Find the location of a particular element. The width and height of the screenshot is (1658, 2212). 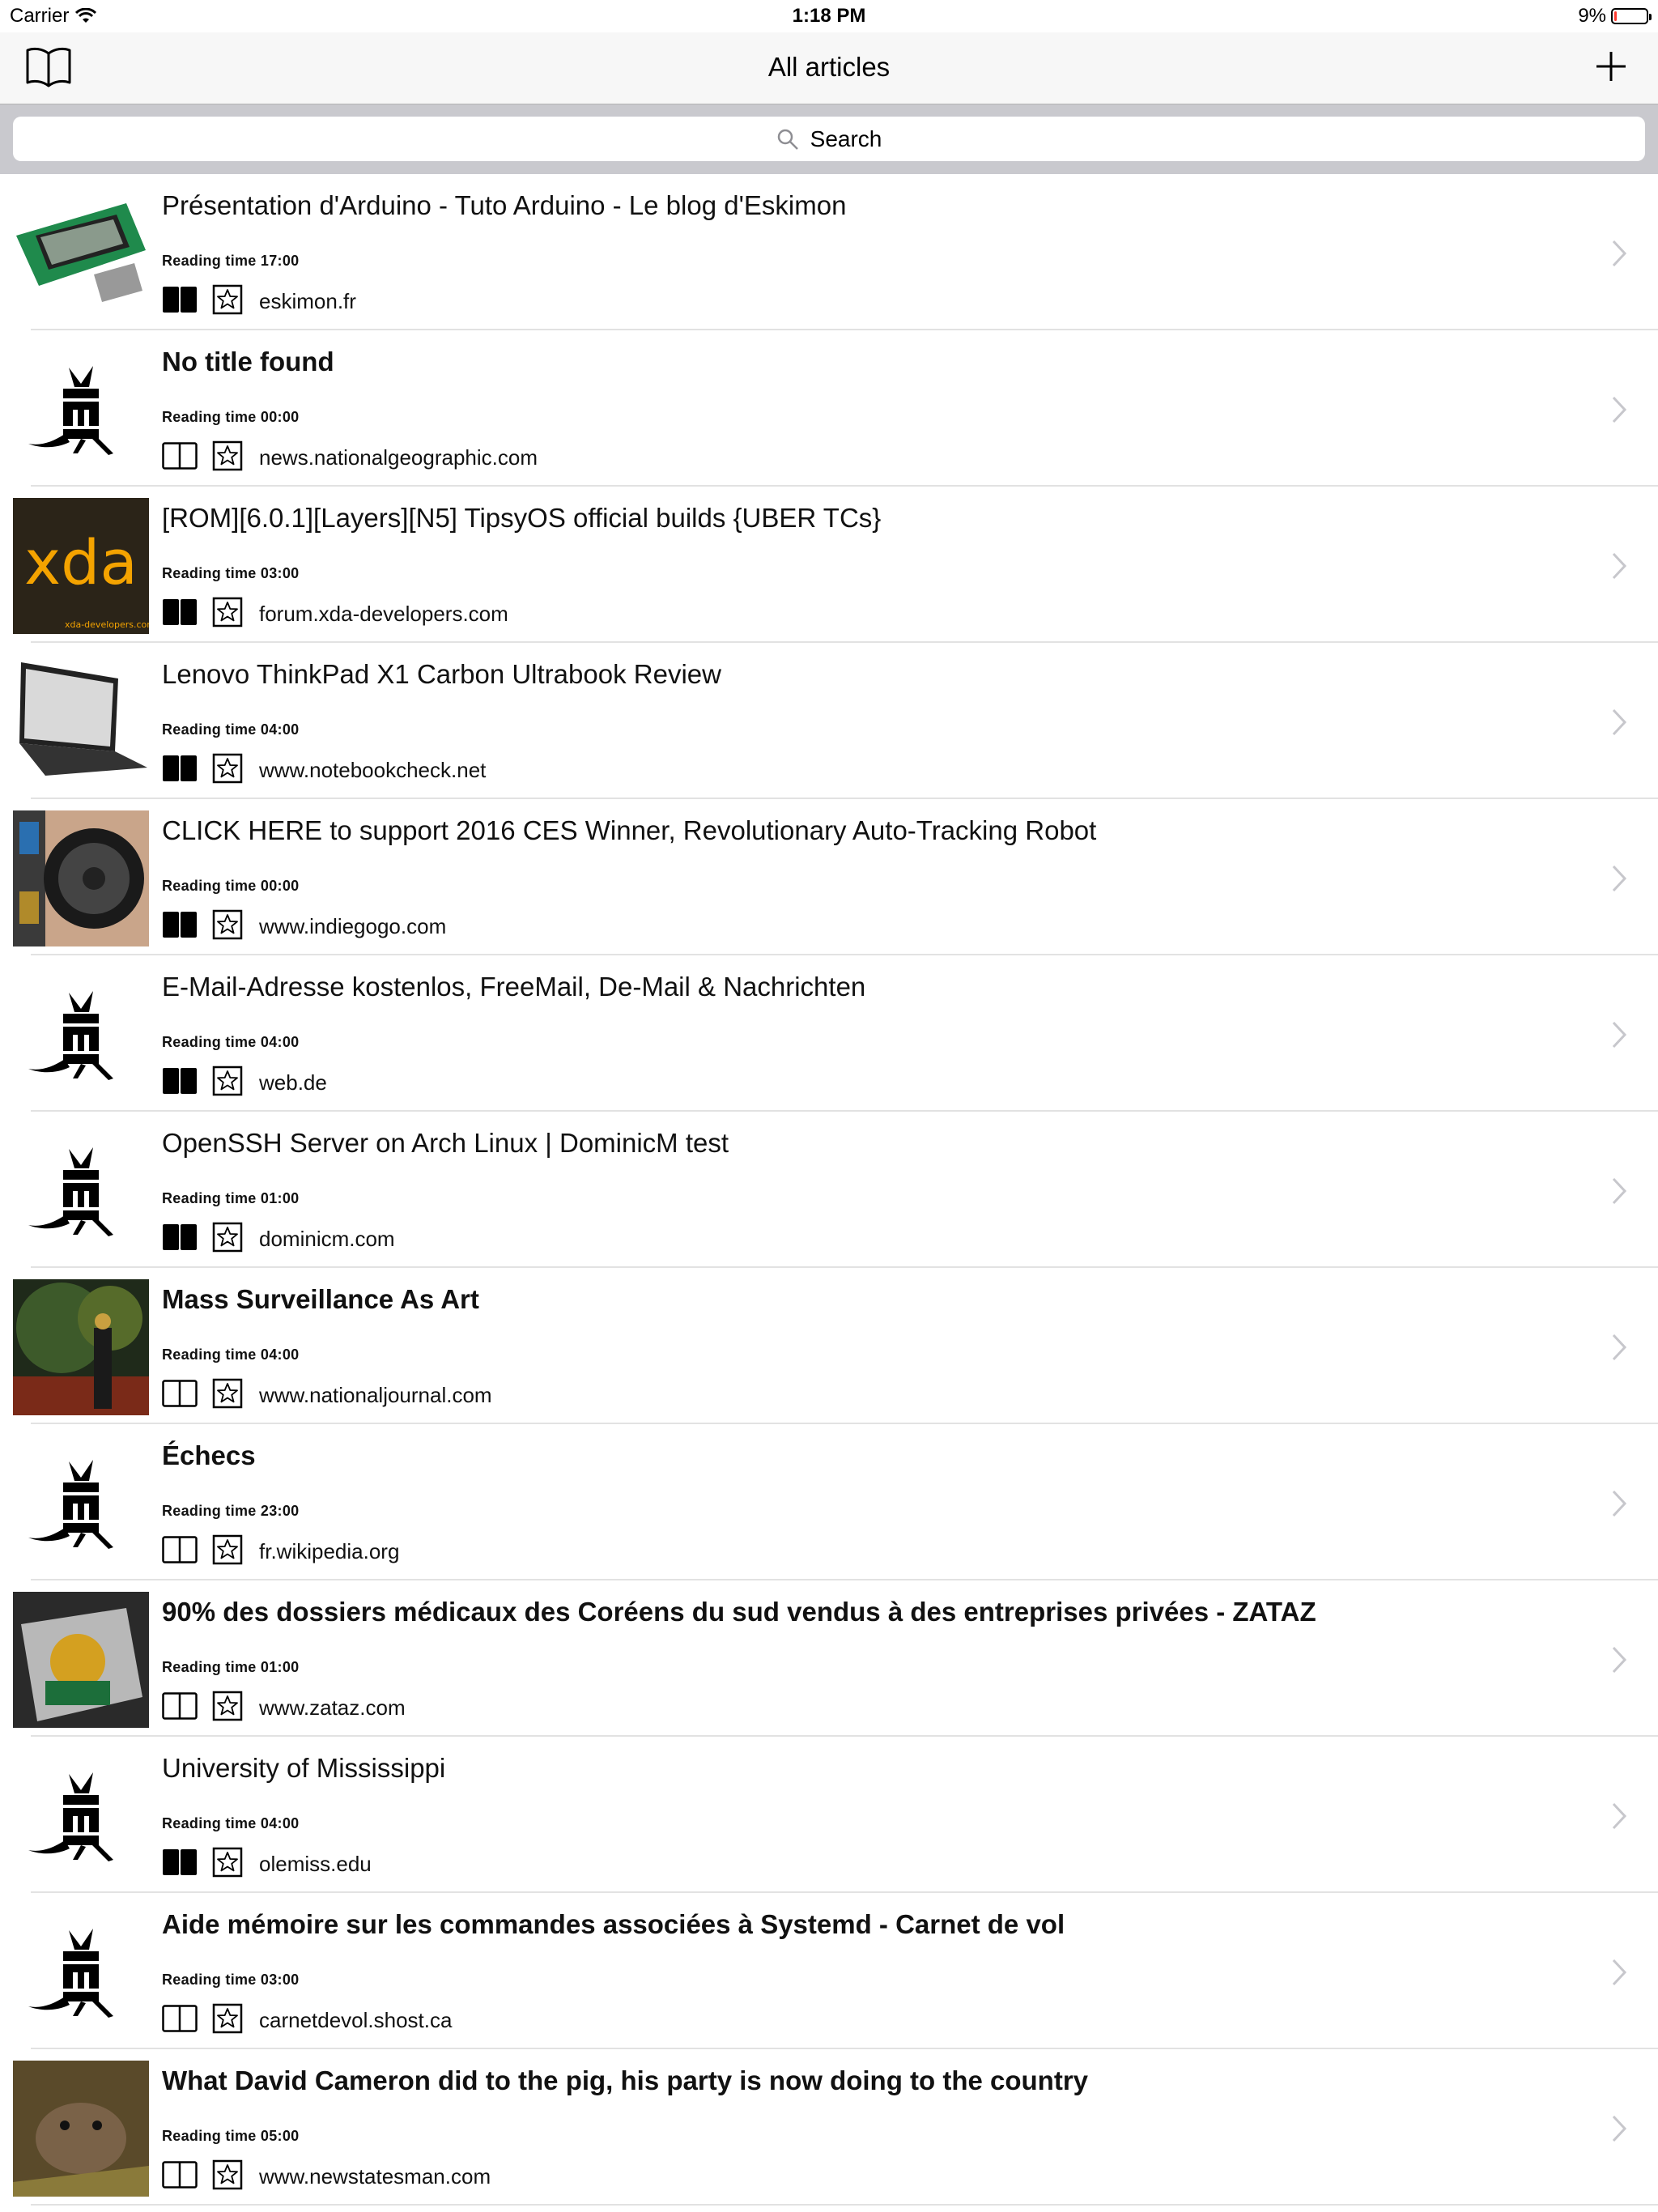

search-input: Search is located at coordinates (829, 139).